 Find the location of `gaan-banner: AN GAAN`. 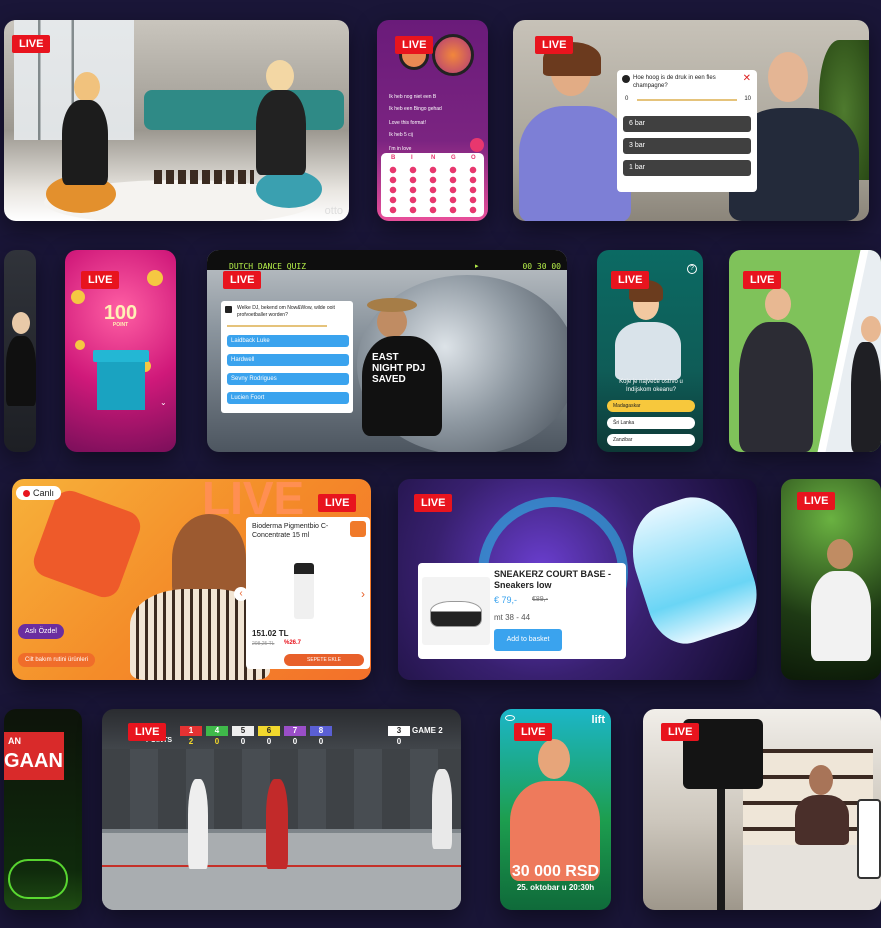

gaan-banner: AN GAAN is located at coordinates (34, 756).